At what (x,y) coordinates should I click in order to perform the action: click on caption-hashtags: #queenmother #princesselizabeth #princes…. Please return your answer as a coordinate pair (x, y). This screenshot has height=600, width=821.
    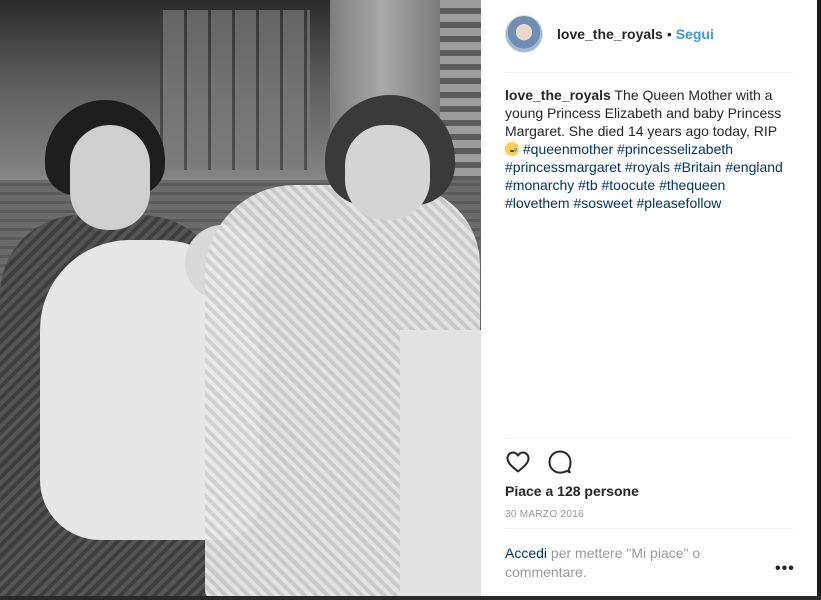
    Looking at the image, I should click on (644, 176).